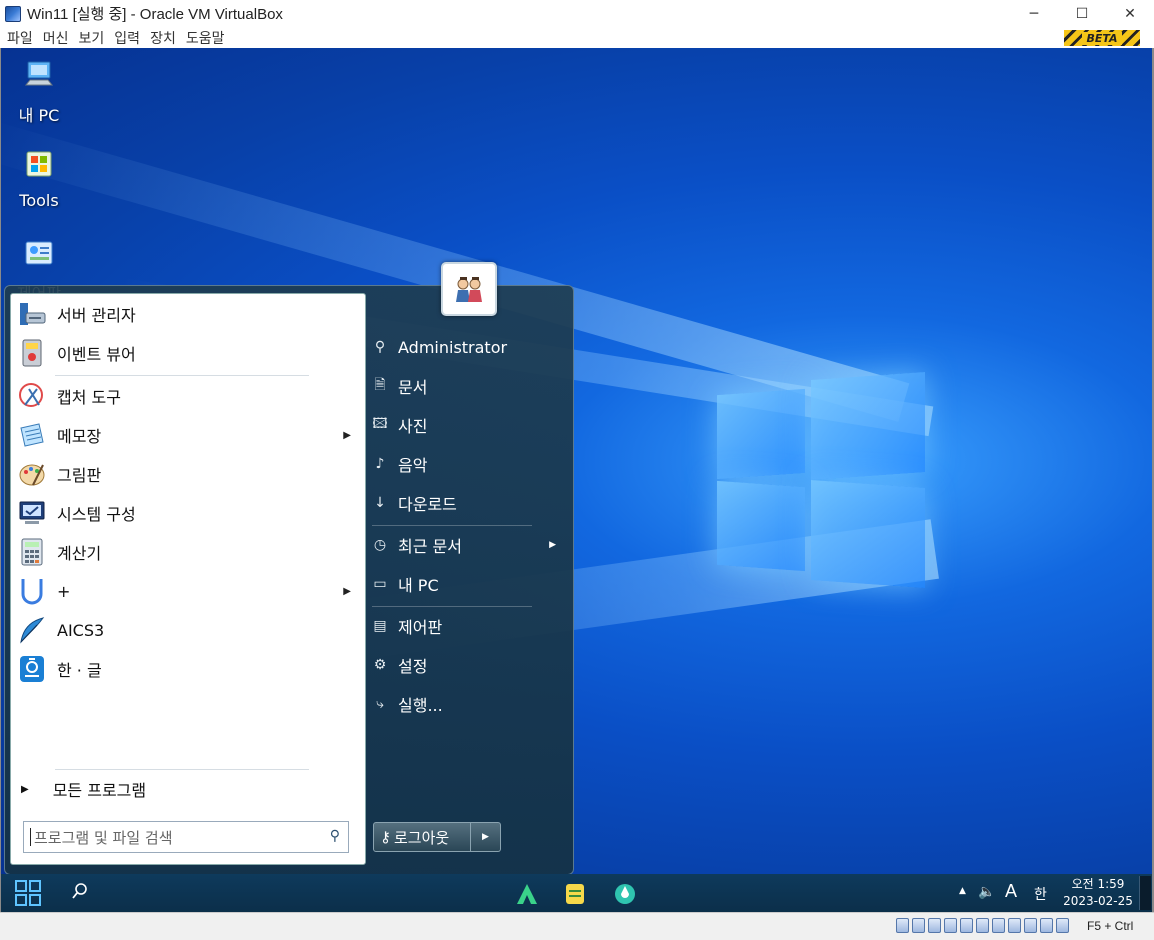 The width and height of the screenshot is (1154, 940). I want to click on network-icon, so click(950, 925).